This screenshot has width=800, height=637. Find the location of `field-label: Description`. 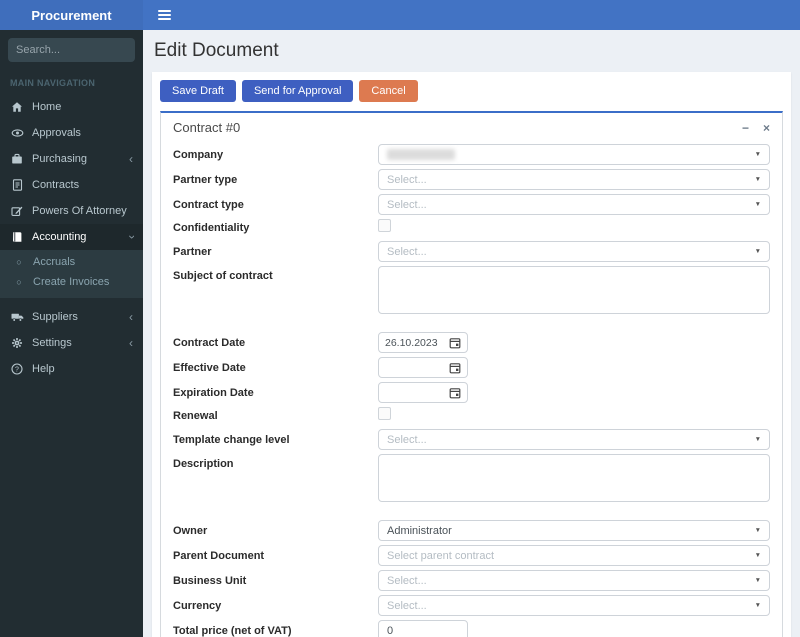

field-label: Description is located at coordinates (203, 464).